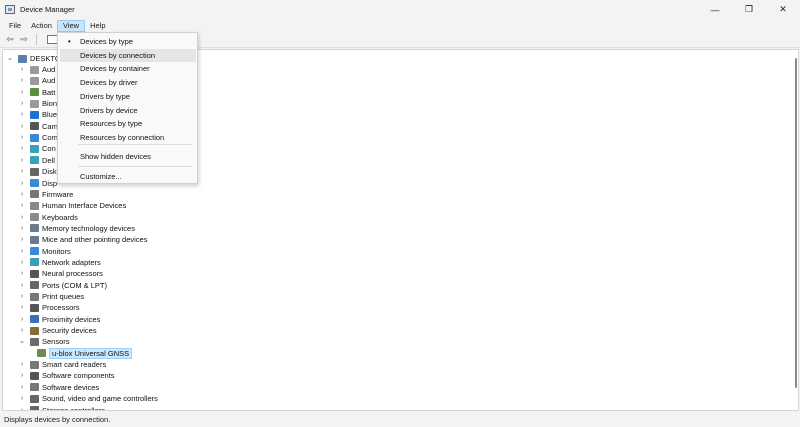  Describe the element at coordinates (88, 228) in the screenshot. I see `tree-item-label: Memory technology devices` at that location.